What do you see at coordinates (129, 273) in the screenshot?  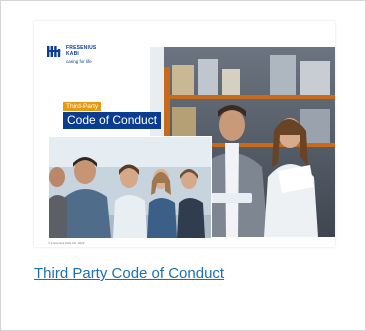 I see `document-title-link: Third Party Code of Conduct` at bounding box center [129, 273].